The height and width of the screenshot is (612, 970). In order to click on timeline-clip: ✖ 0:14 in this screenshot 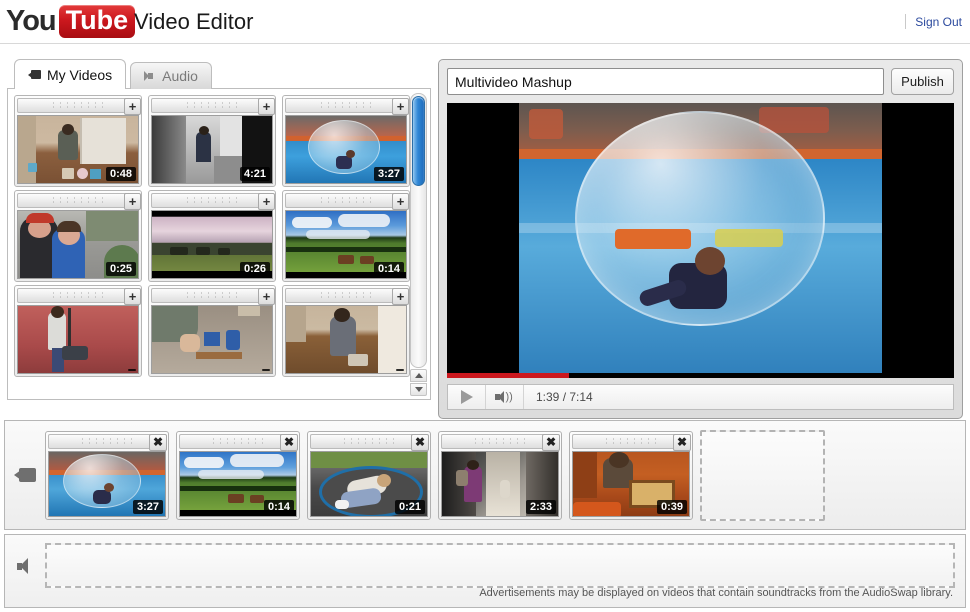, I will do `click(238, 475)`.